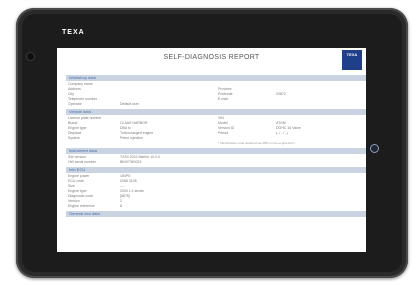 The height and width of the screenshot is (285, 419). What do you see at coordinates (131, 162) in the screenshot?
I see `row-value: BIN07350023` at bounding box center [131, 162].